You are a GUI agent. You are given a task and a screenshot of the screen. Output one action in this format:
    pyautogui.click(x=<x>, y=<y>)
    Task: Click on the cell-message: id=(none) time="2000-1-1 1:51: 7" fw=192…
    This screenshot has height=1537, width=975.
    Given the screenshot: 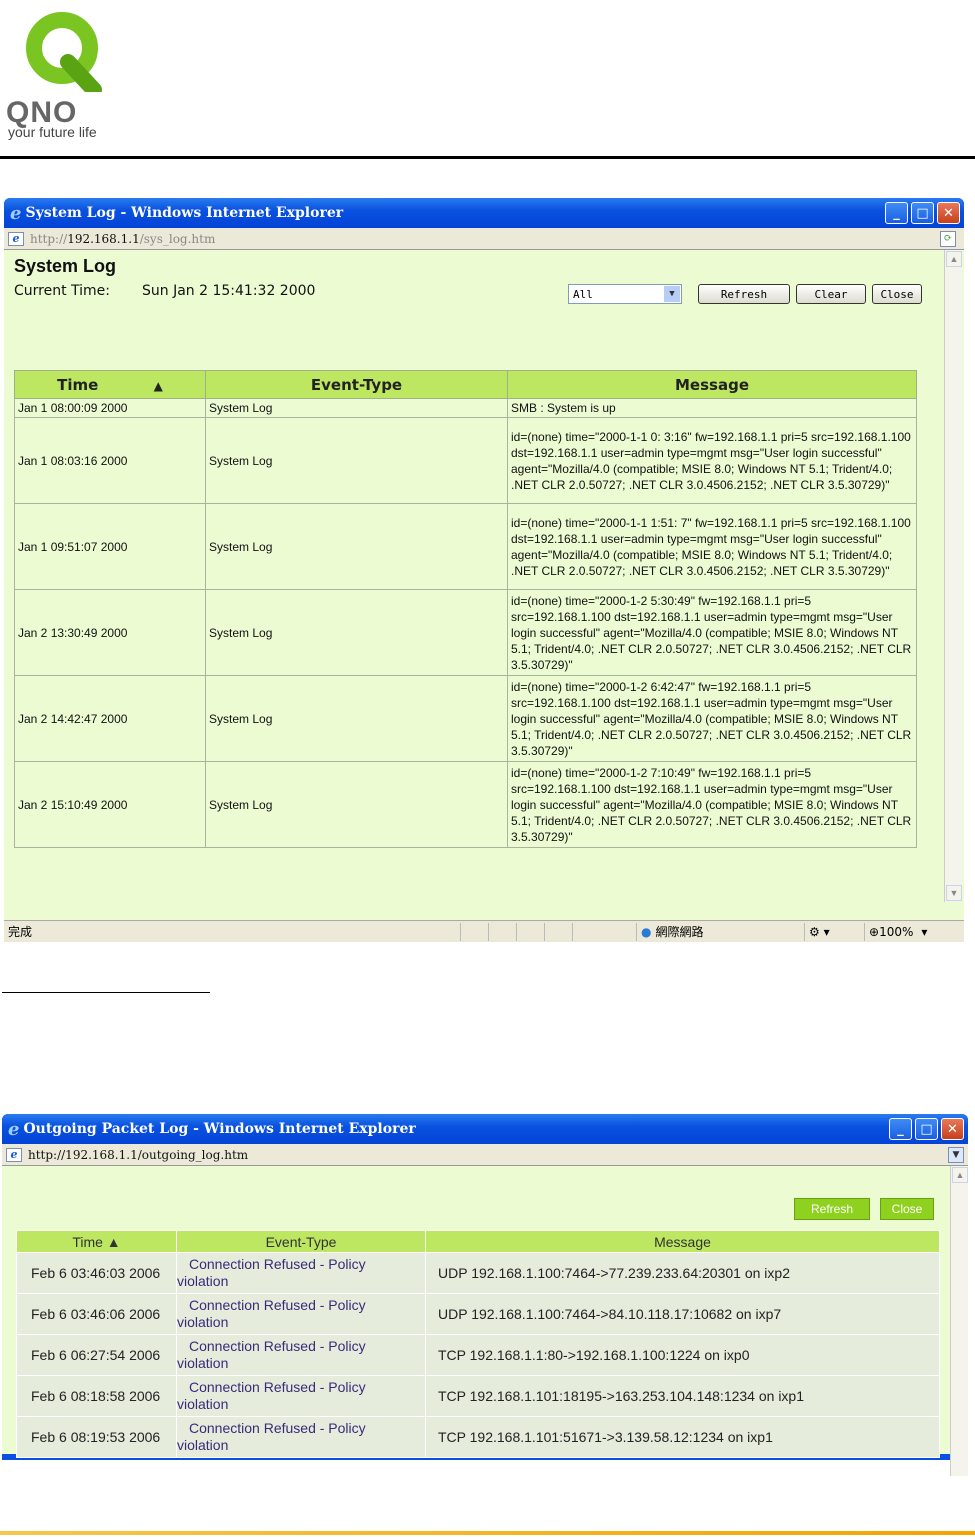 What is the action you would take?
    pyautogui.click(x=712, y=546)
    